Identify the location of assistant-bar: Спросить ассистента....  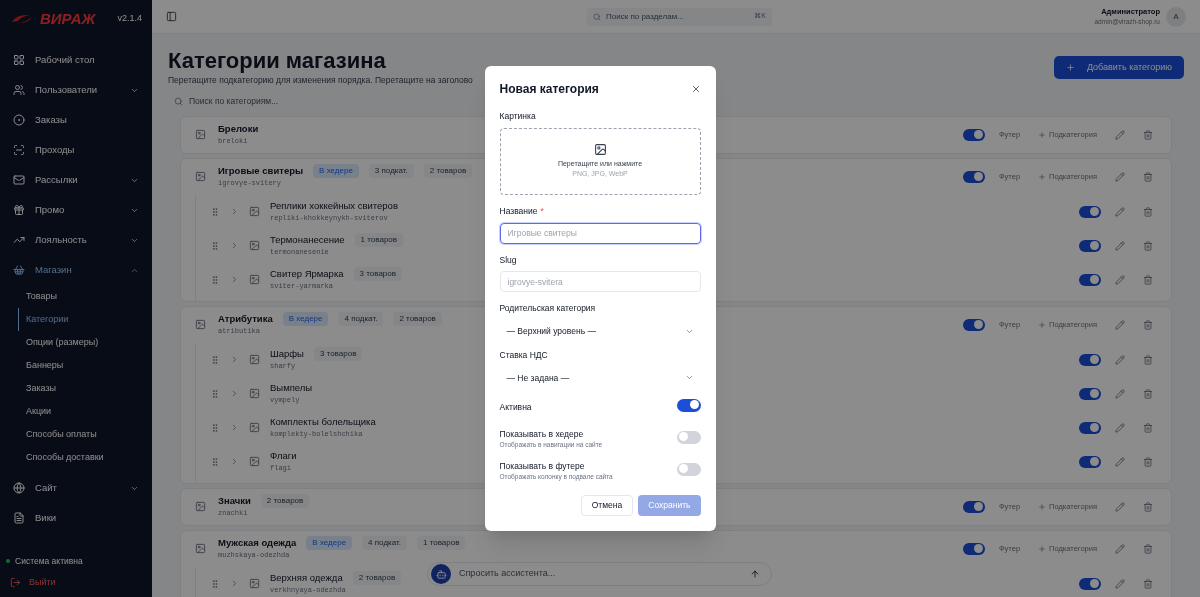
(599, 574).